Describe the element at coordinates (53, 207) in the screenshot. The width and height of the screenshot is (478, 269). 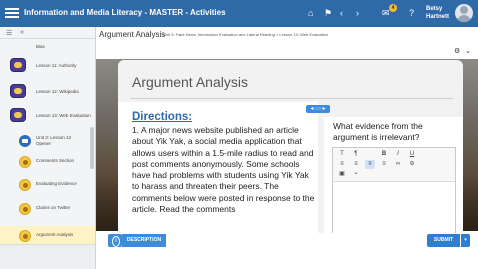
I see `sidebar-item-label: Claims on Twitter` at that location.